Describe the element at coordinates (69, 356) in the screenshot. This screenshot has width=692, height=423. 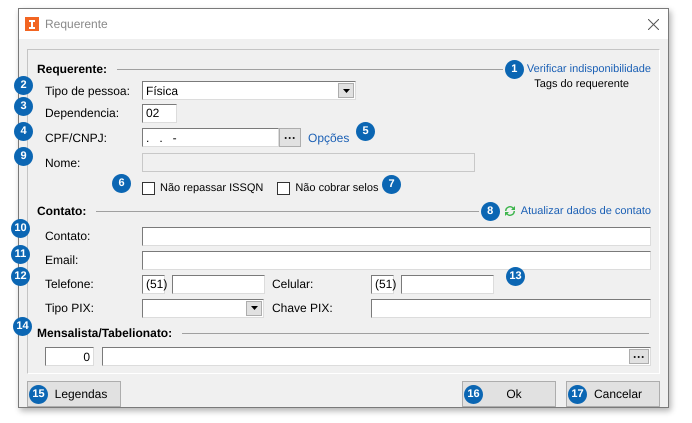
I see `code-field: 0` at that location.